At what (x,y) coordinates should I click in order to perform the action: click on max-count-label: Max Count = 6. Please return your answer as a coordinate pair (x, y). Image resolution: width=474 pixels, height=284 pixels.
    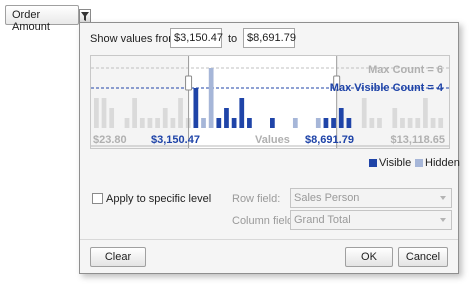
    Looking at the image, I should click on (405, 70).